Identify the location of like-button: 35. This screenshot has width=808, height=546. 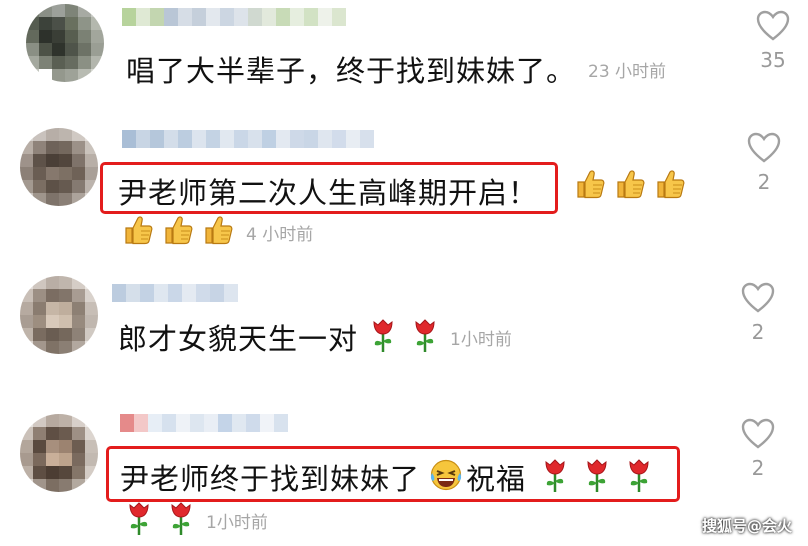
(773, 41).